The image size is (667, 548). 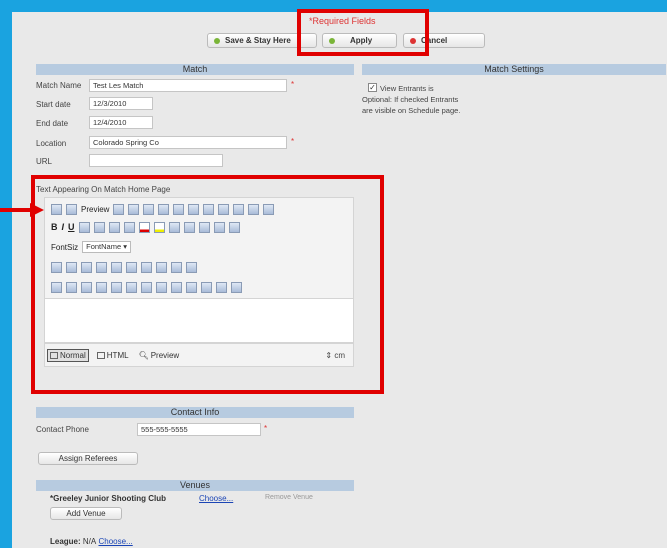 I want to click on remove-venue-link: Remove Venue, so click(x=289, y=497).